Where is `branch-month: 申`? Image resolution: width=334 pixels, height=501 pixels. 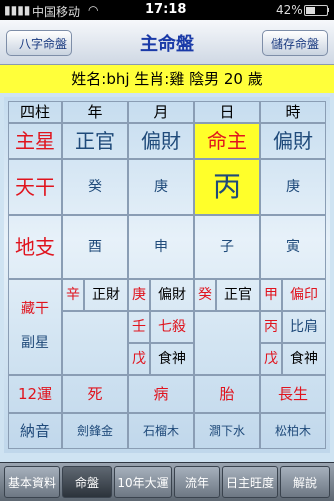 branch-month: 申 is located at coordinates (161, 247).